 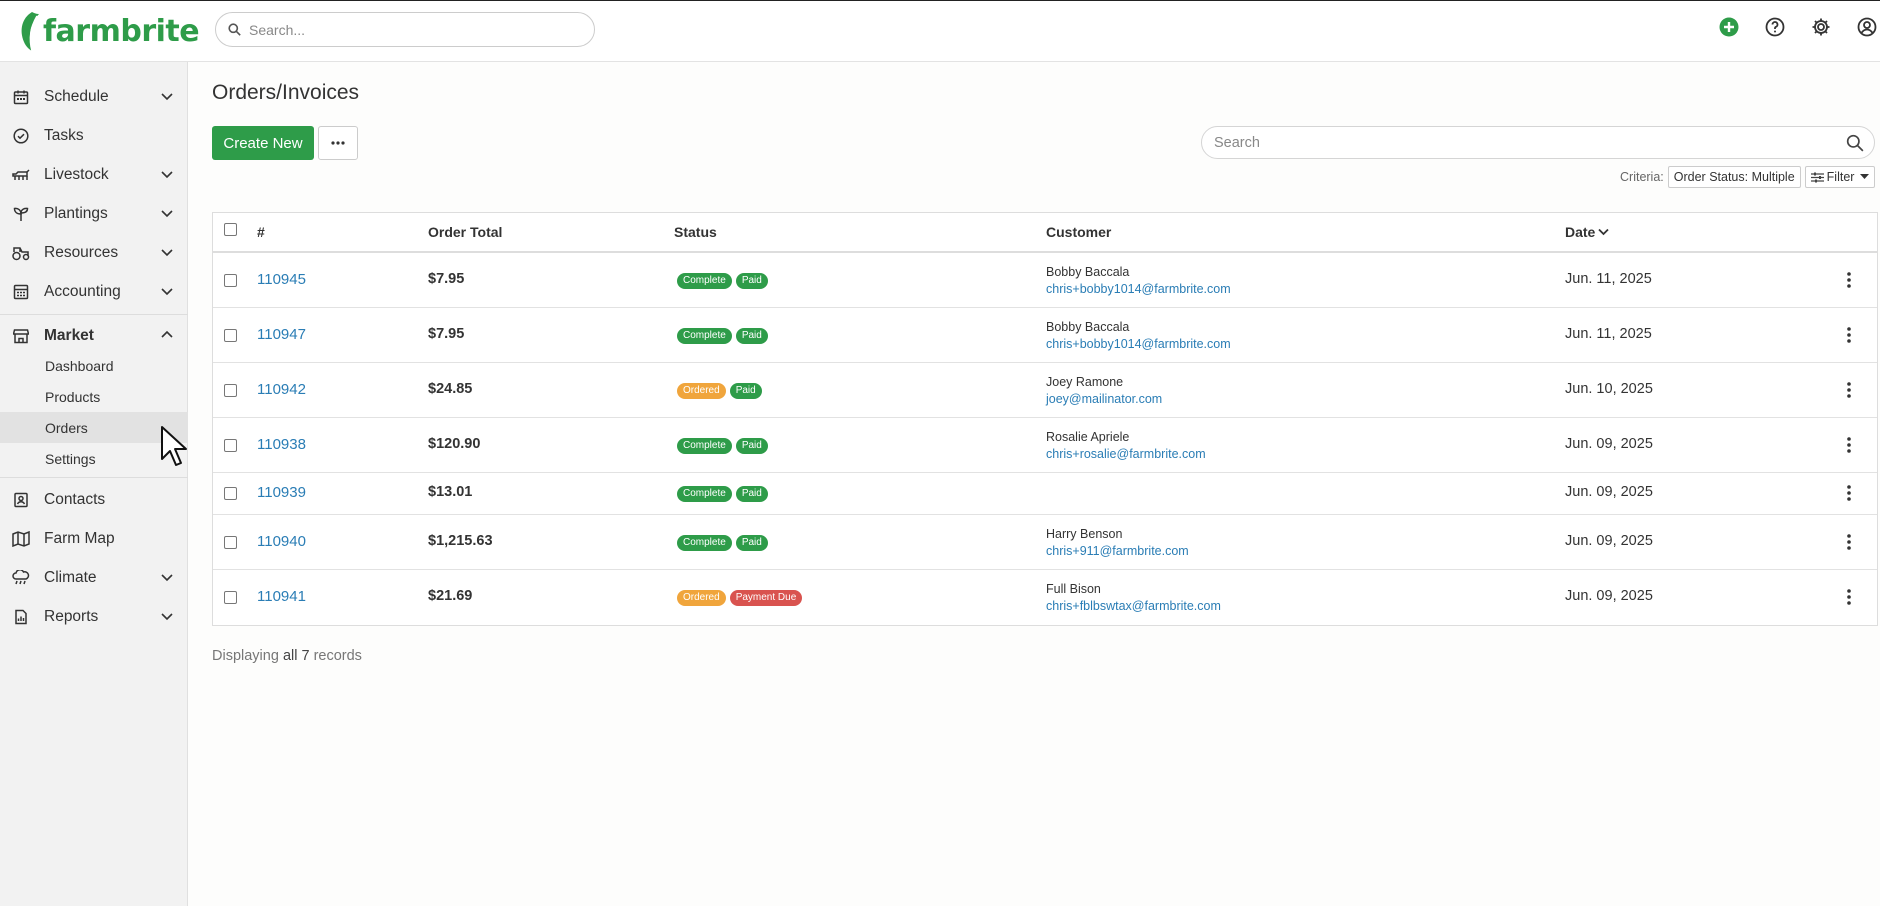 What do you see at coordinates (281, 596) in the screenshot?
I see `order-number-link: 110941` at bounding box center [281, 596].